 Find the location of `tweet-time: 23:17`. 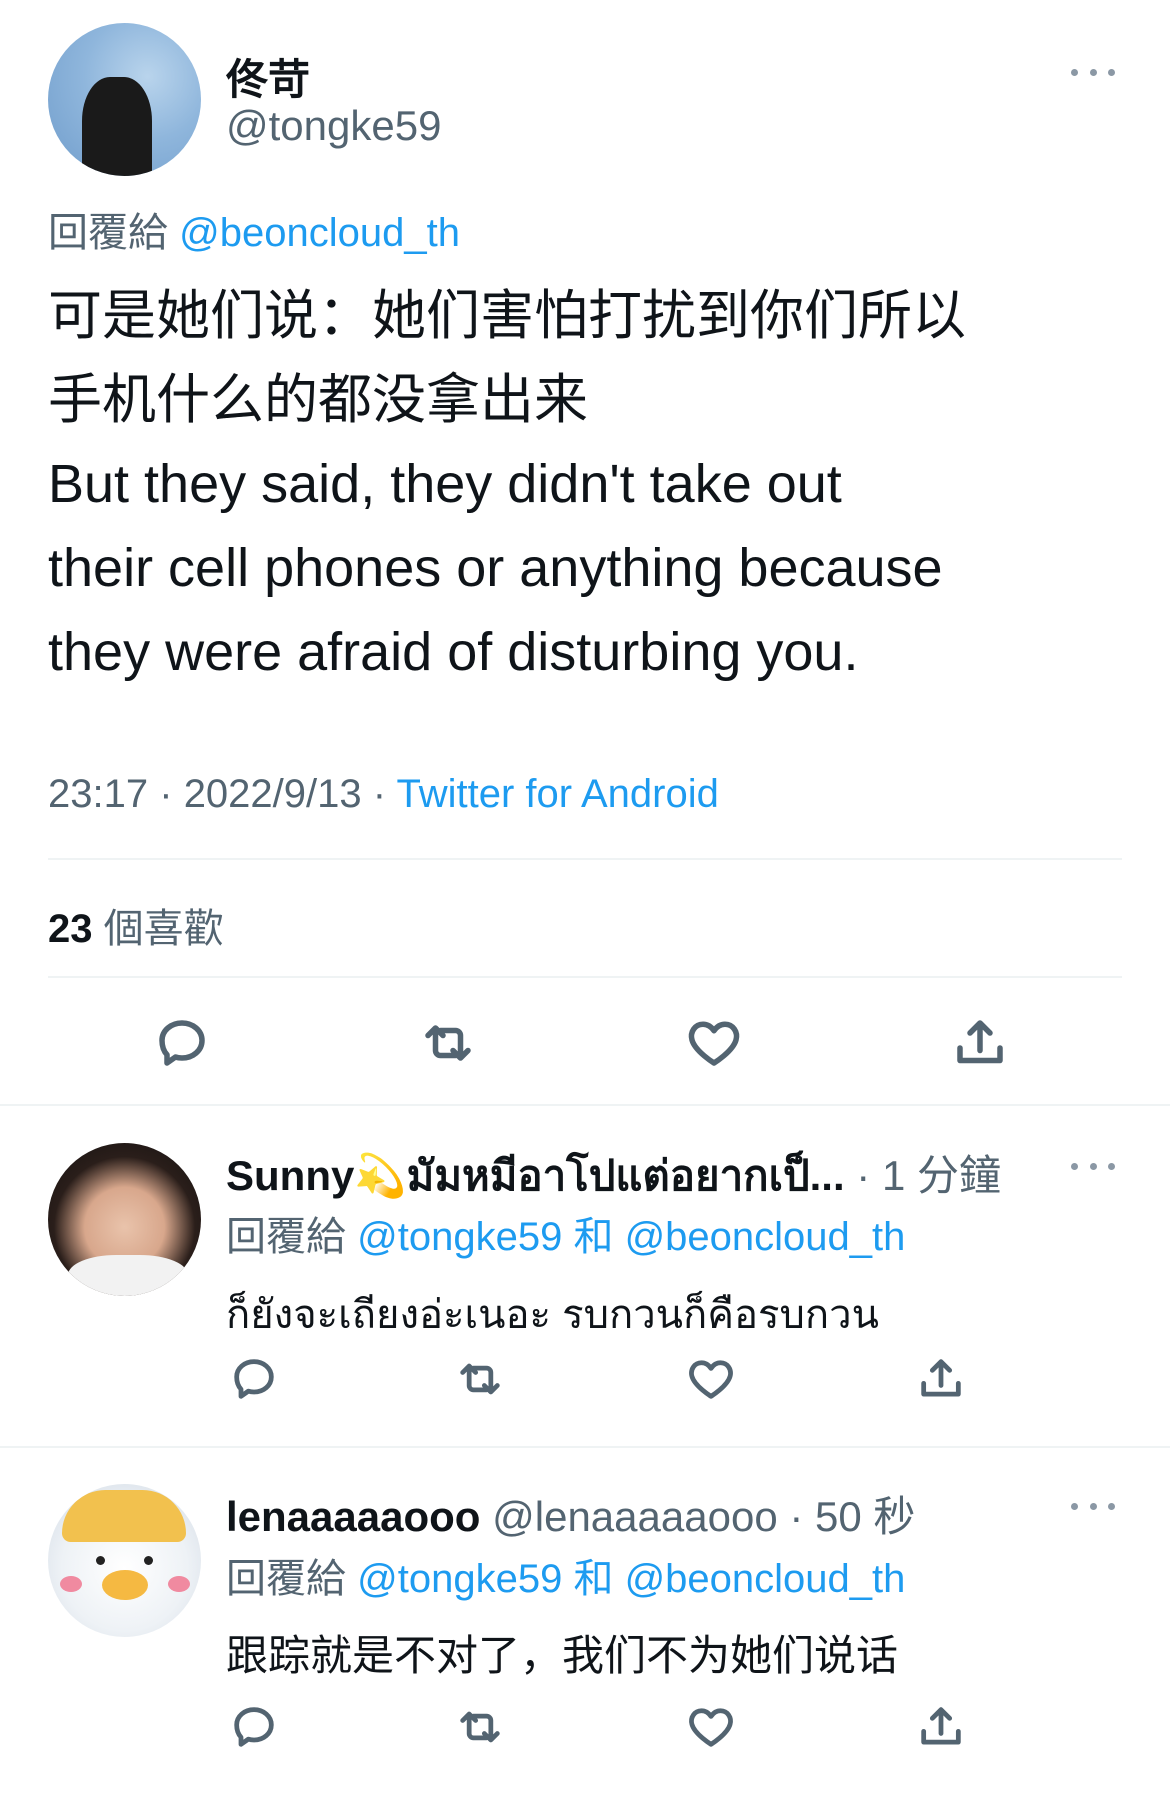

tweet-time: 23:17 is located at coordinates (98, 794).